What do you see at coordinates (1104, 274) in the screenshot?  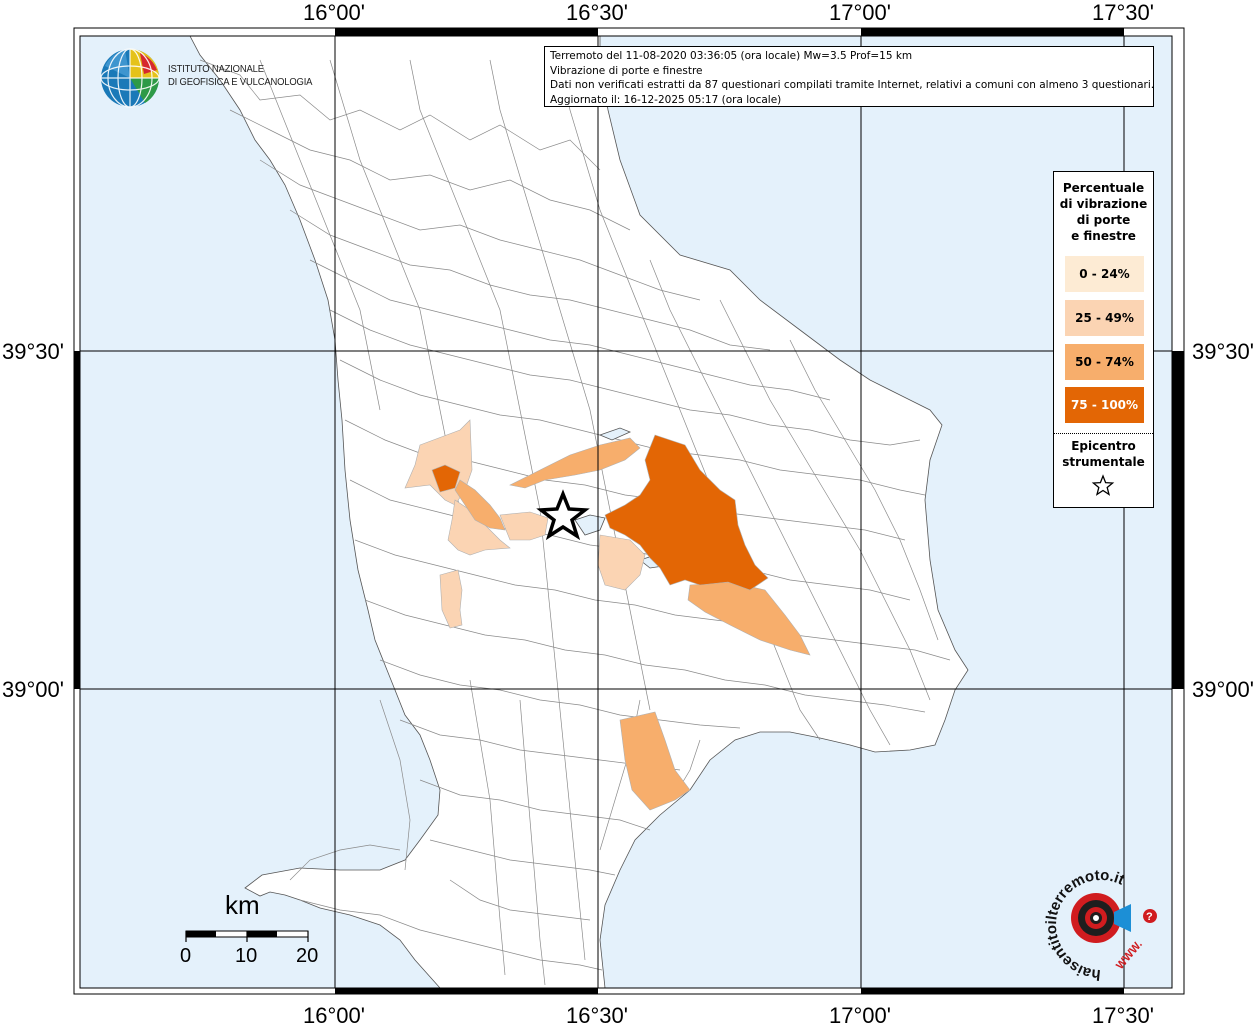 I see `legend-class-0-24: 0 - 24%` at bounding box center [1104, 274].